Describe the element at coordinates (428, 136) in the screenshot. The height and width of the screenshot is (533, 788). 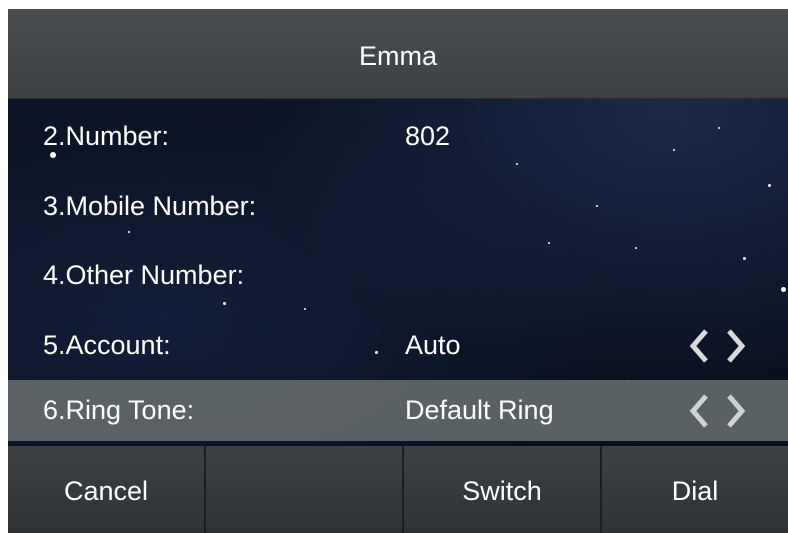
I see `field-value: 802` at that location.